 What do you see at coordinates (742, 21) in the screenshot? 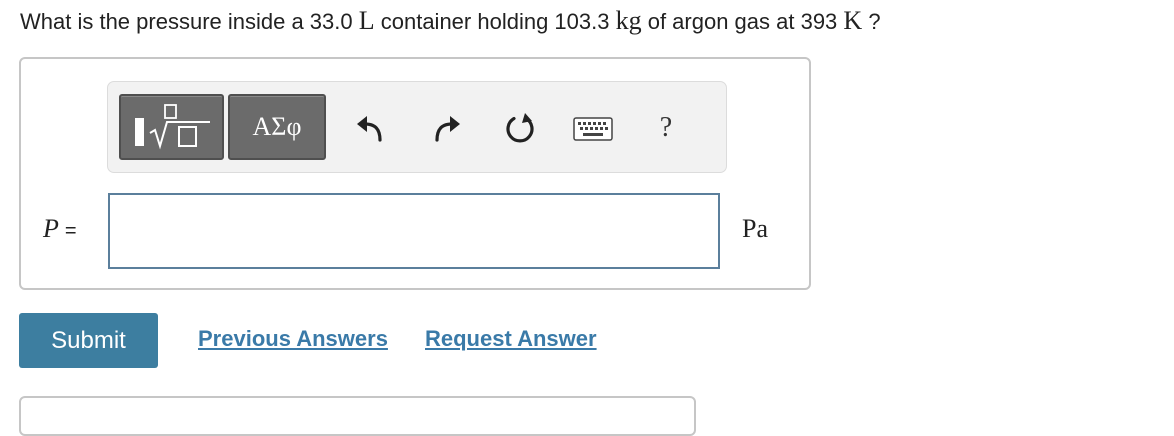
I see `question-suffix: of argon gas at 393` at bounding box center [742, 21].